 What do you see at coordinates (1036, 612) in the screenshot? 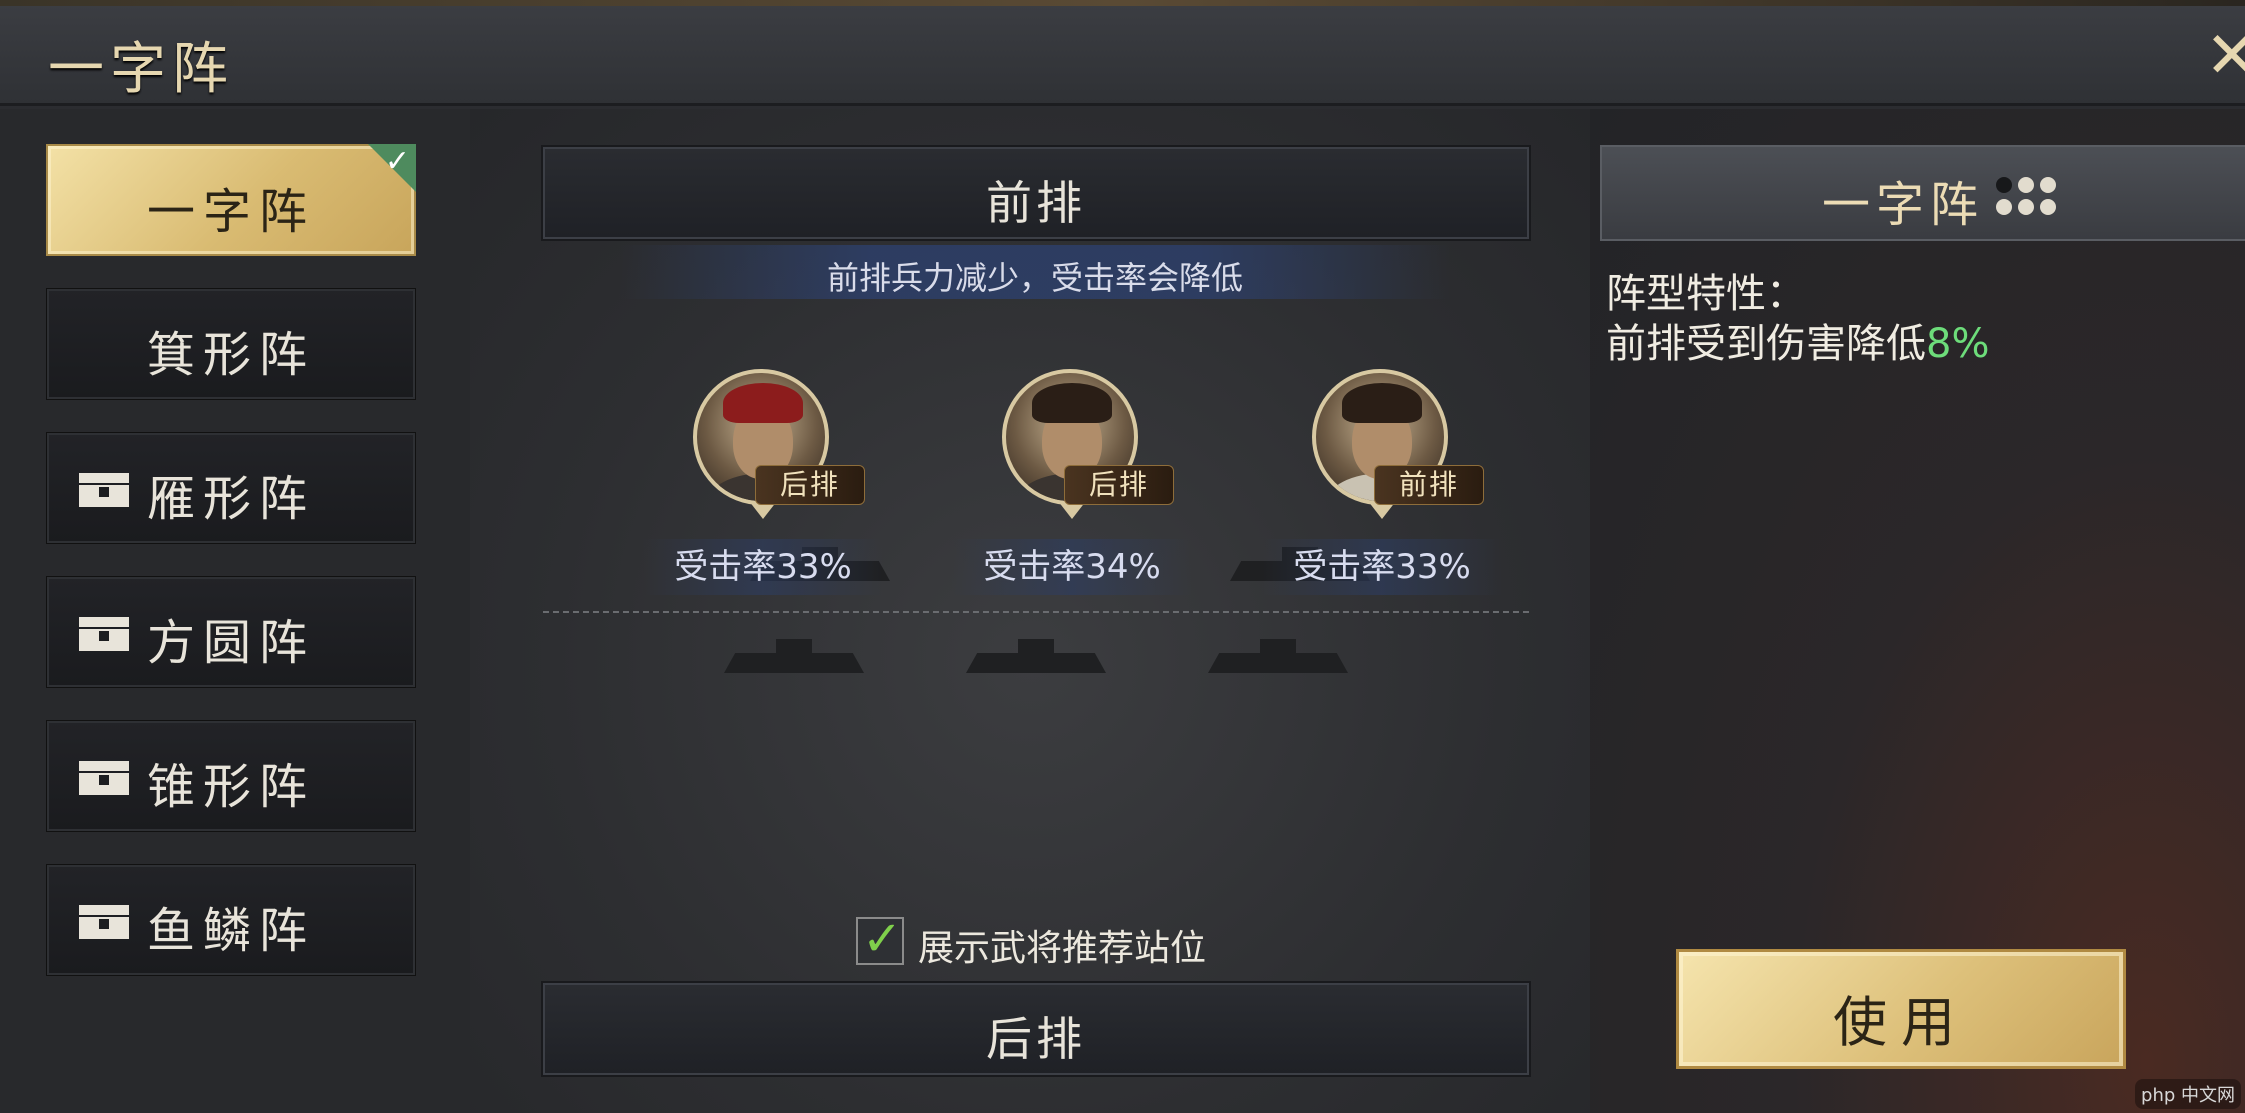
I see `row-divider` at bounding box center [1036, 612].